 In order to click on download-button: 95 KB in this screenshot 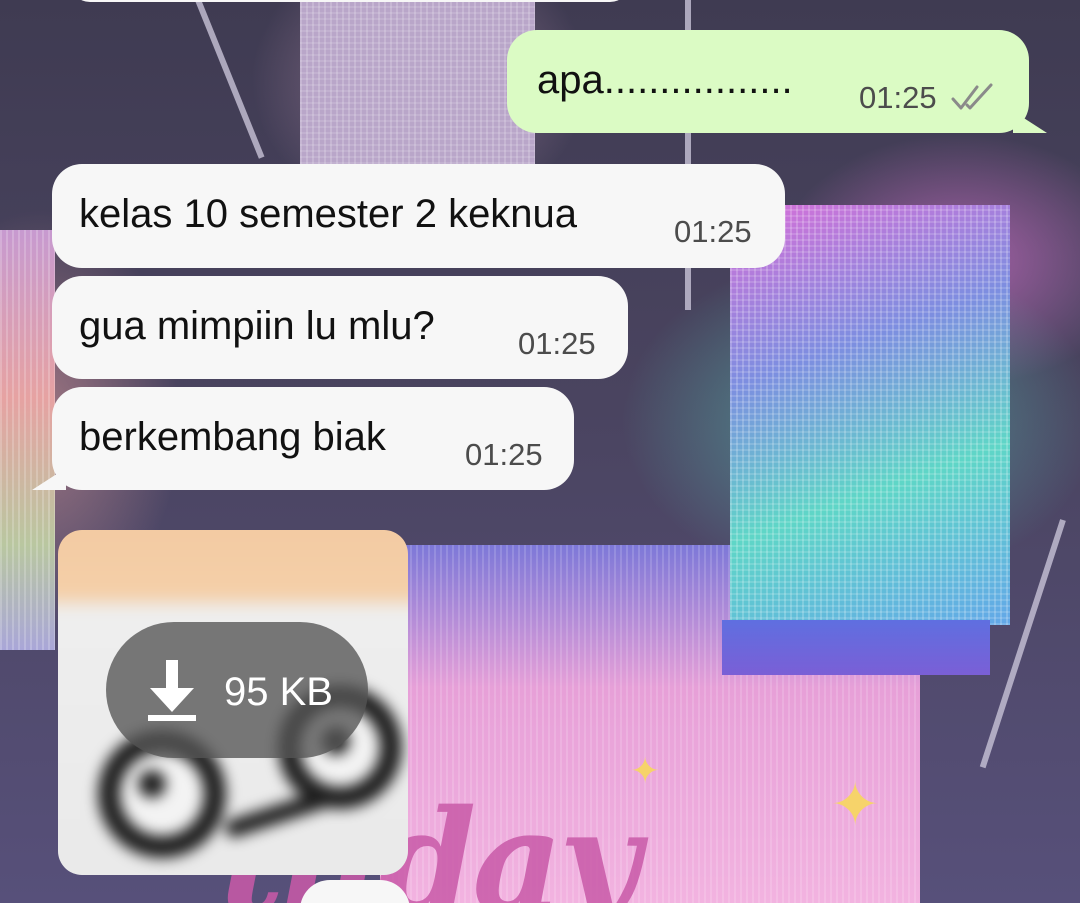, I will do `click(237, 690)`.